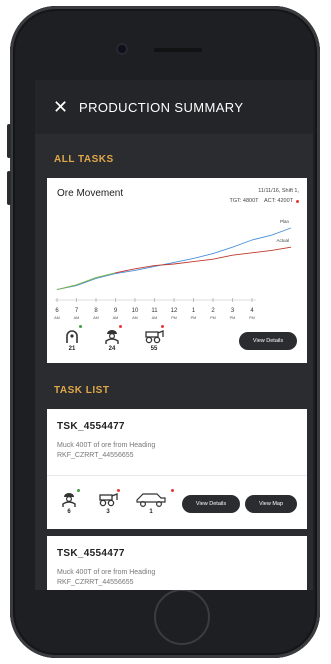 The image size is (331, 664). What do you see at coordinates (282, 240) in the screenshot?
I see `series-label: Actual` at bounding box center [282, 240].